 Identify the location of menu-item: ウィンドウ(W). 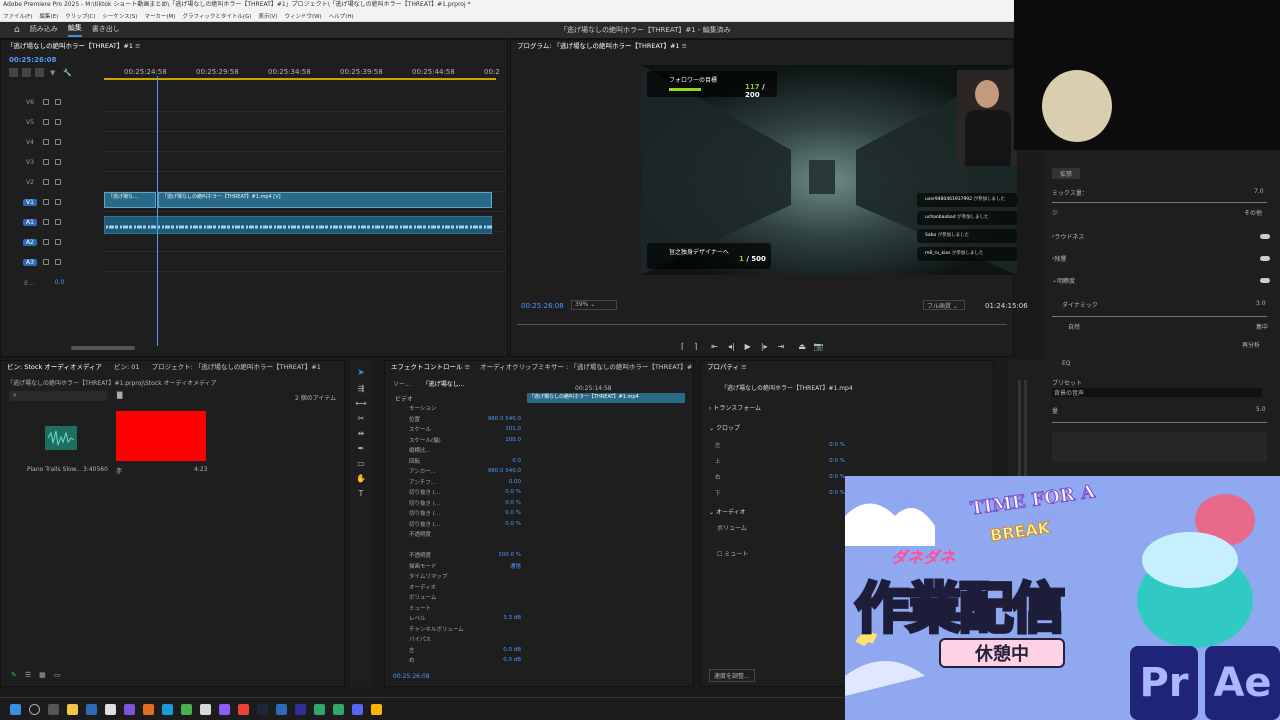
(302, 16).